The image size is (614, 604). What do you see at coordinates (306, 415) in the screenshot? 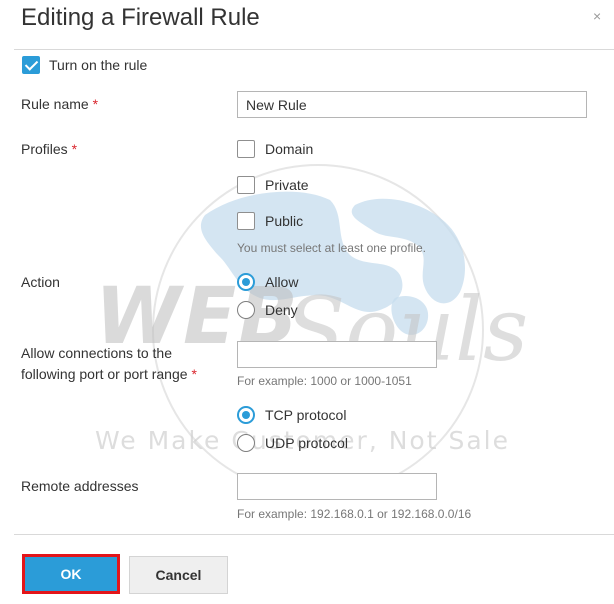
I see `tcp-protocol-label: TCP protocol` at bounding box center [306, 415].